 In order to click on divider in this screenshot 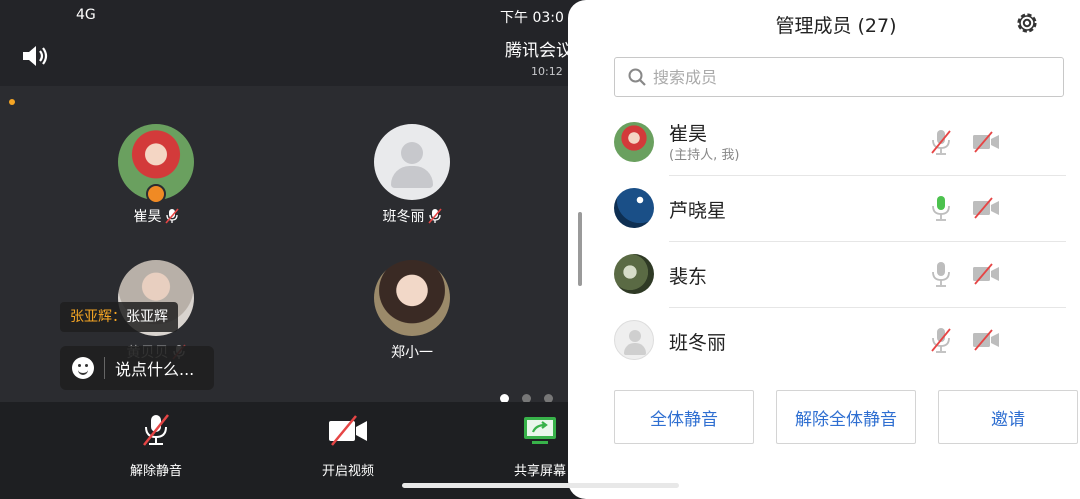, I will do `click(104, 368)`.